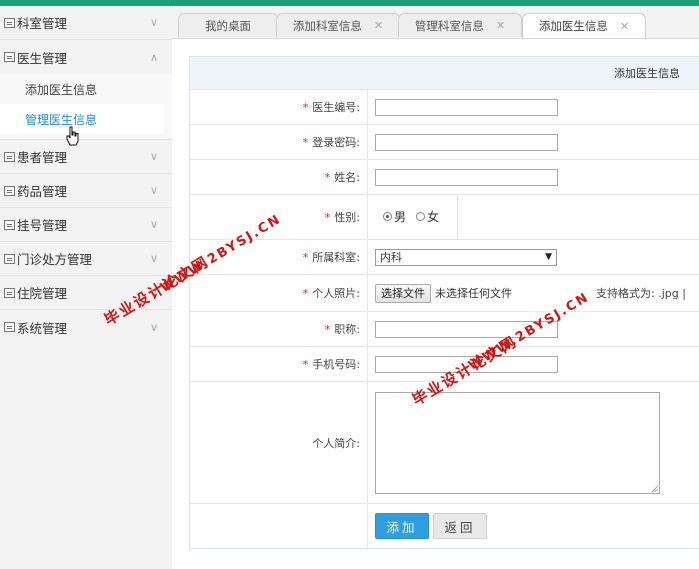 The width and height of the screenshot is (699, 569). What do you see at coordinates (42, 328) in the screenshot?
I see `sidebar-item-label: 系统管理` at bounding box center [42, 328].